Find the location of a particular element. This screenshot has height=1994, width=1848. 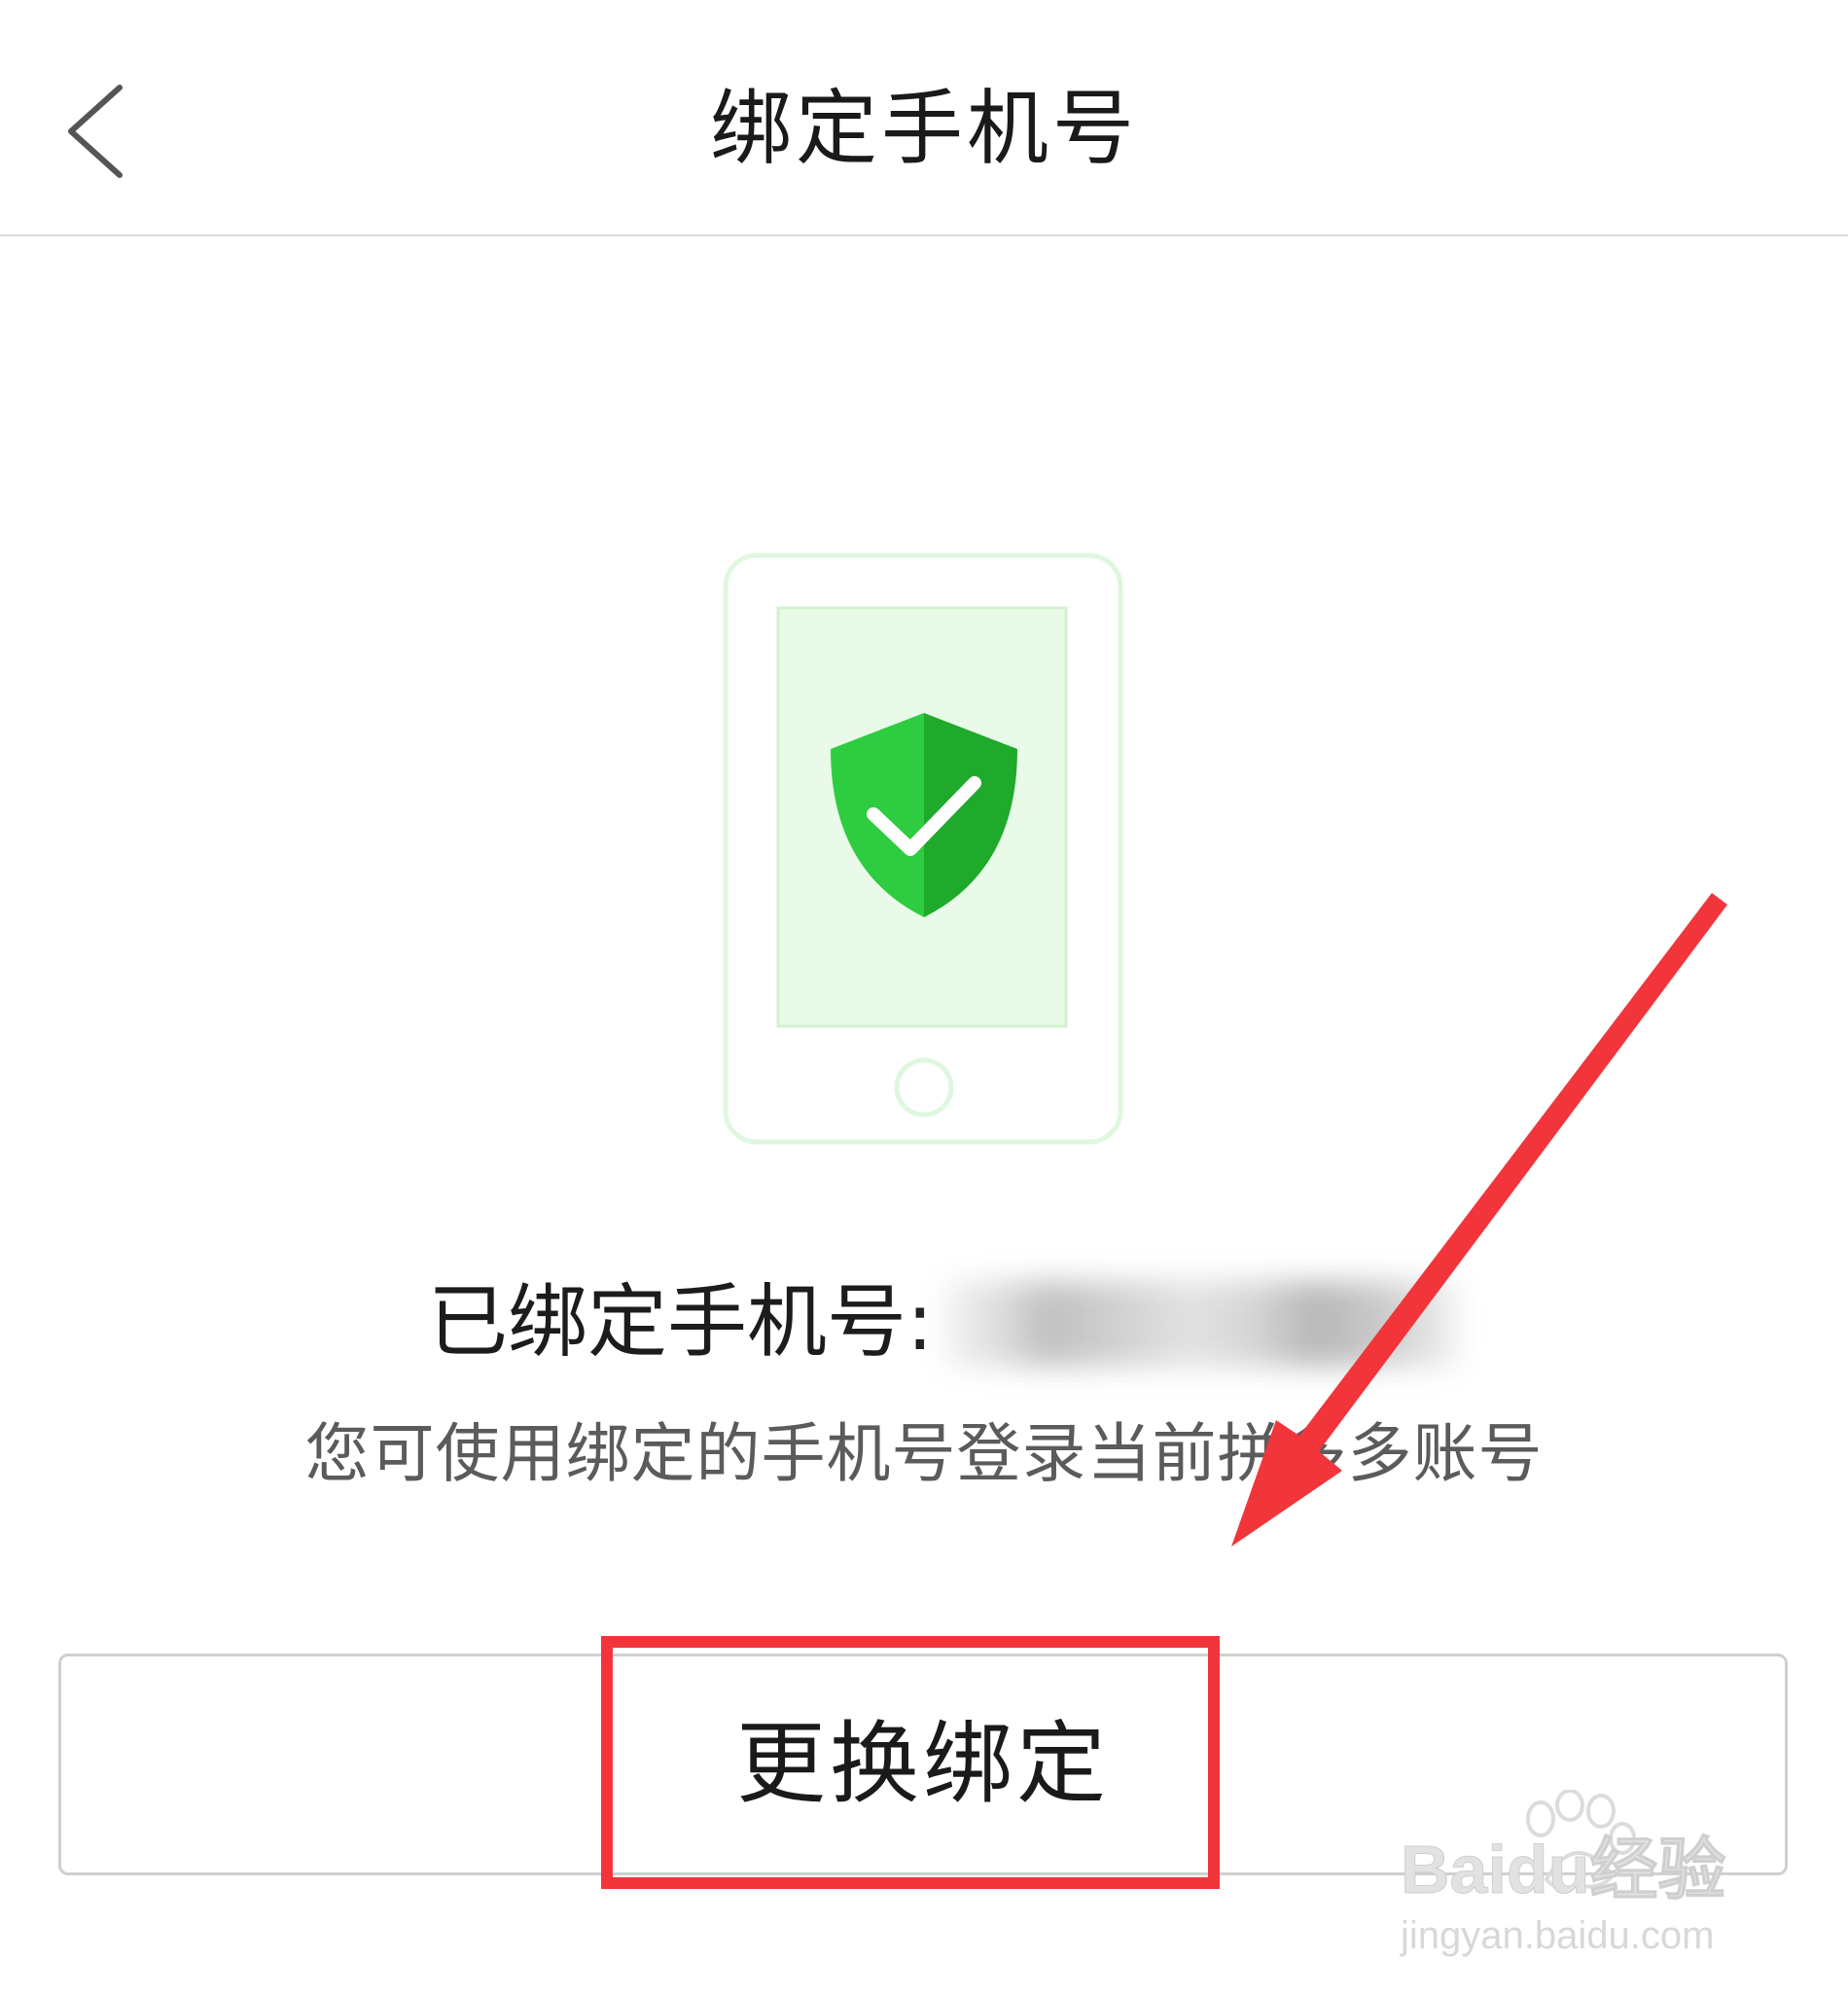

change-binding-button: 更换绑定 is located at coordinates (923, 1764).